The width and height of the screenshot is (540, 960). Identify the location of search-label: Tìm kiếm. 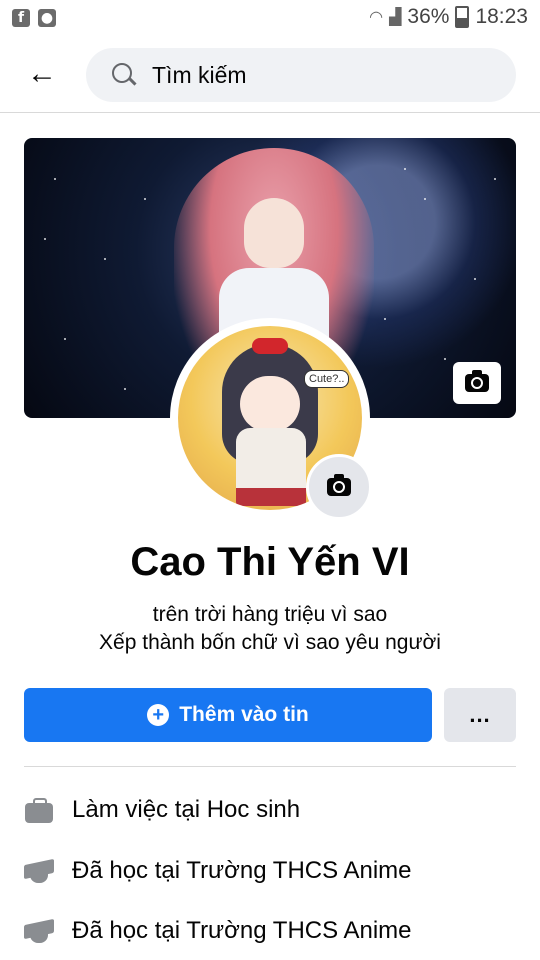
(199, 74).